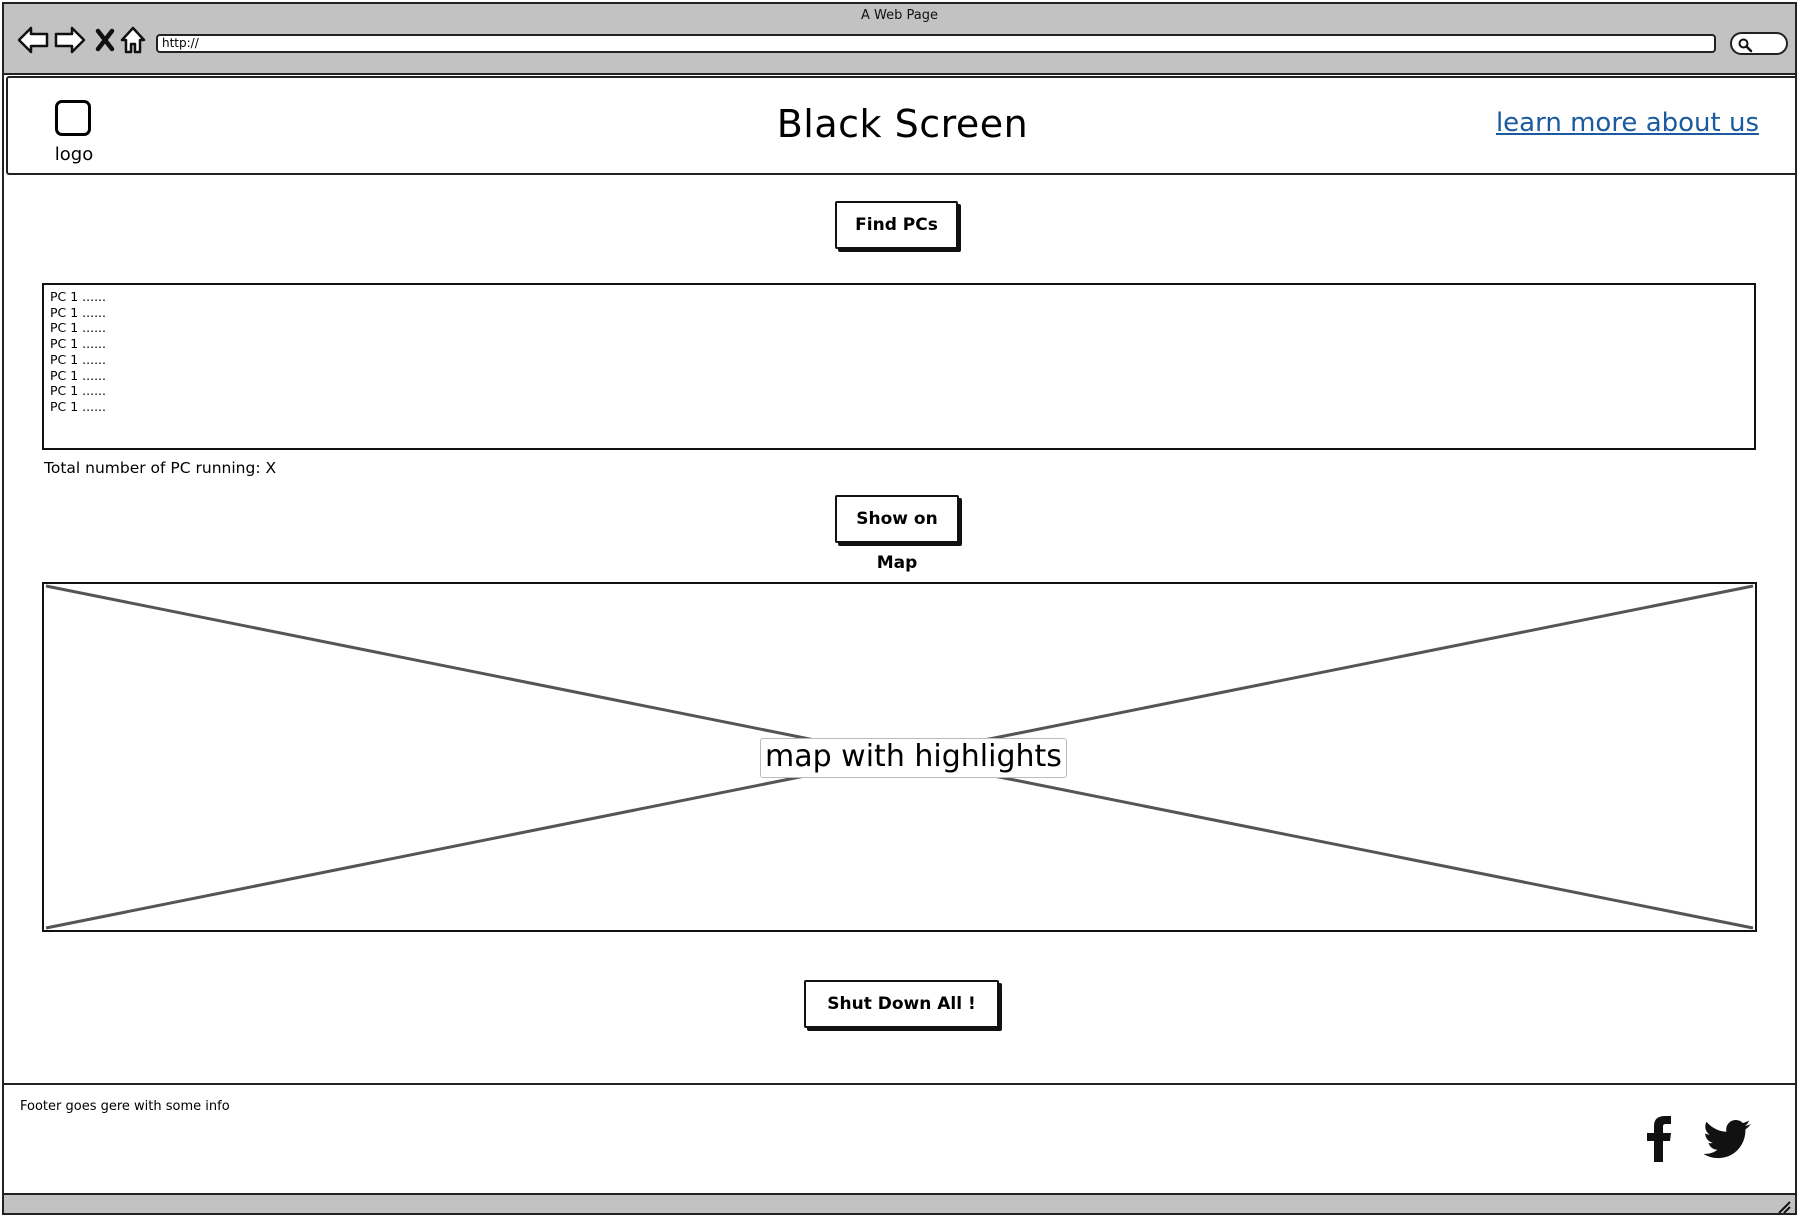  I want to click on forward-arrow-icon, so click(70, 40).